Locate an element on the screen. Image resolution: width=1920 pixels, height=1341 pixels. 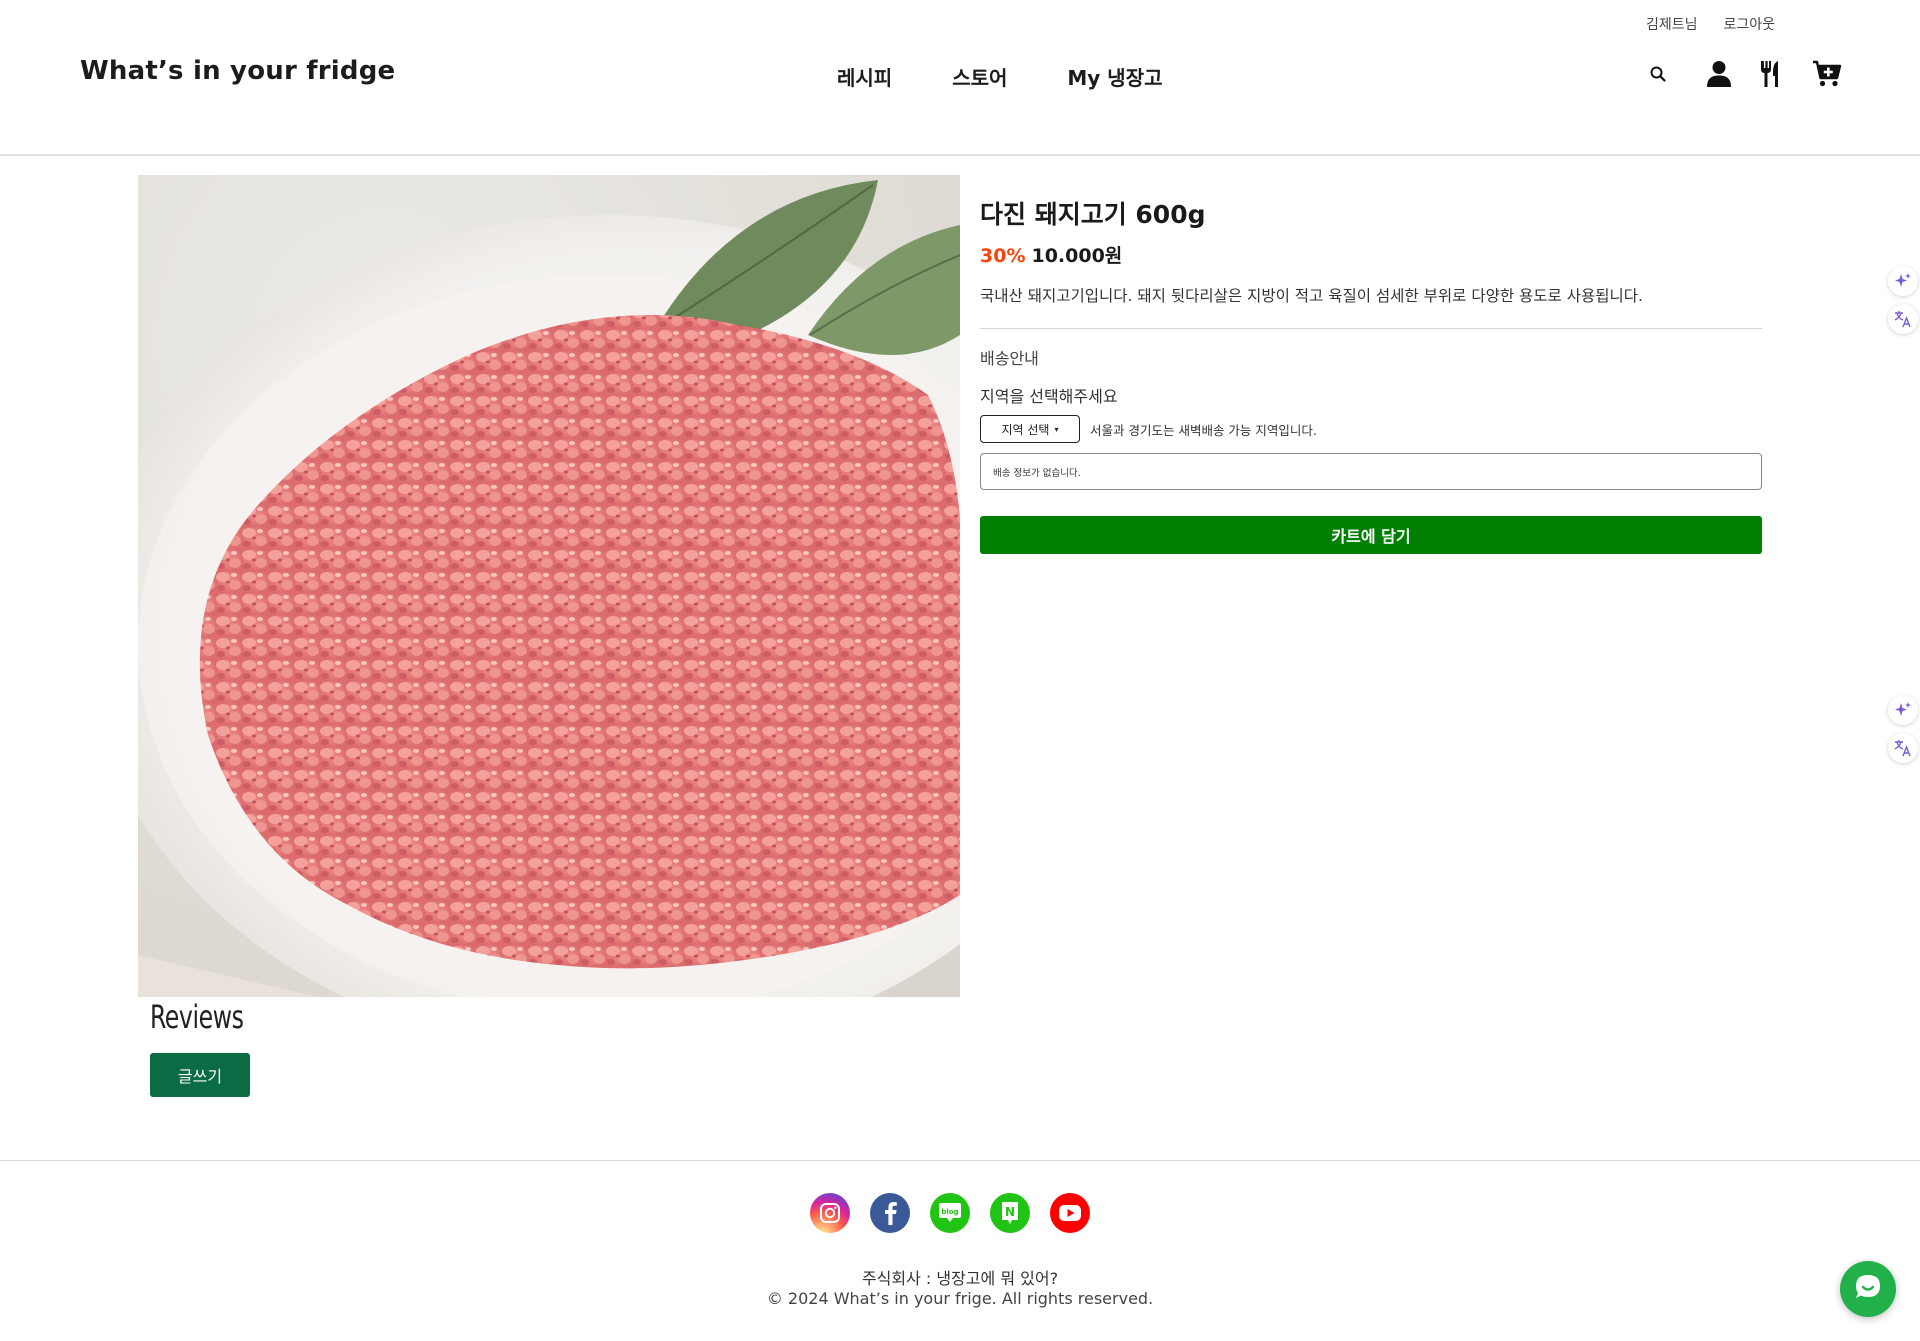
chat-button is located at coordinates (1868, 1289).